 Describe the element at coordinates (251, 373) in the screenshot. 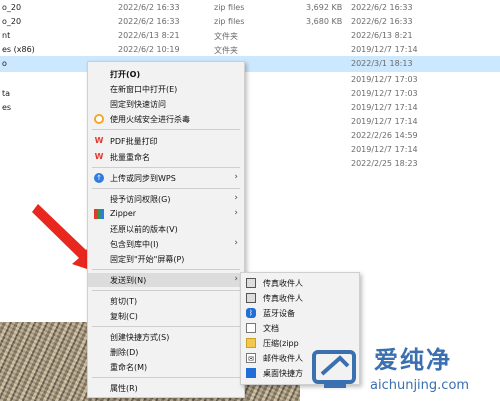

I see `desktop-icon` at that location.